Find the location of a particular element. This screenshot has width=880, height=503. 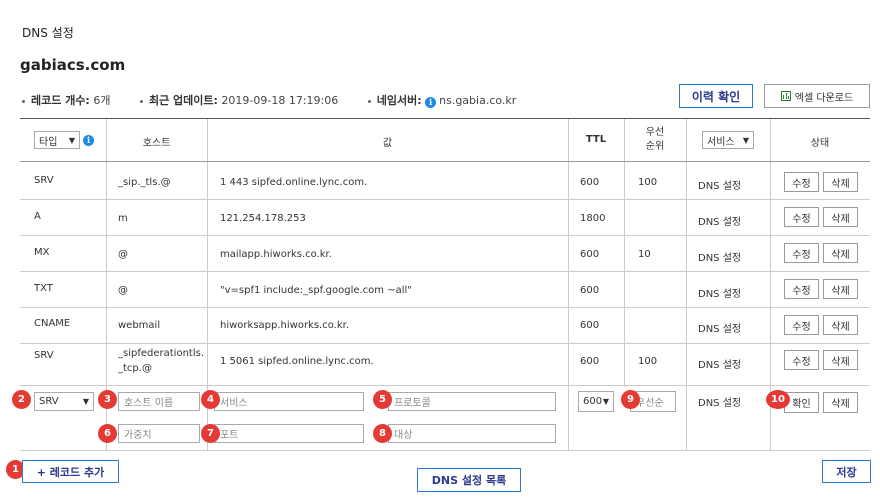

service-filter-select: 서비스 ▼ is located at coordinates (728, 140).